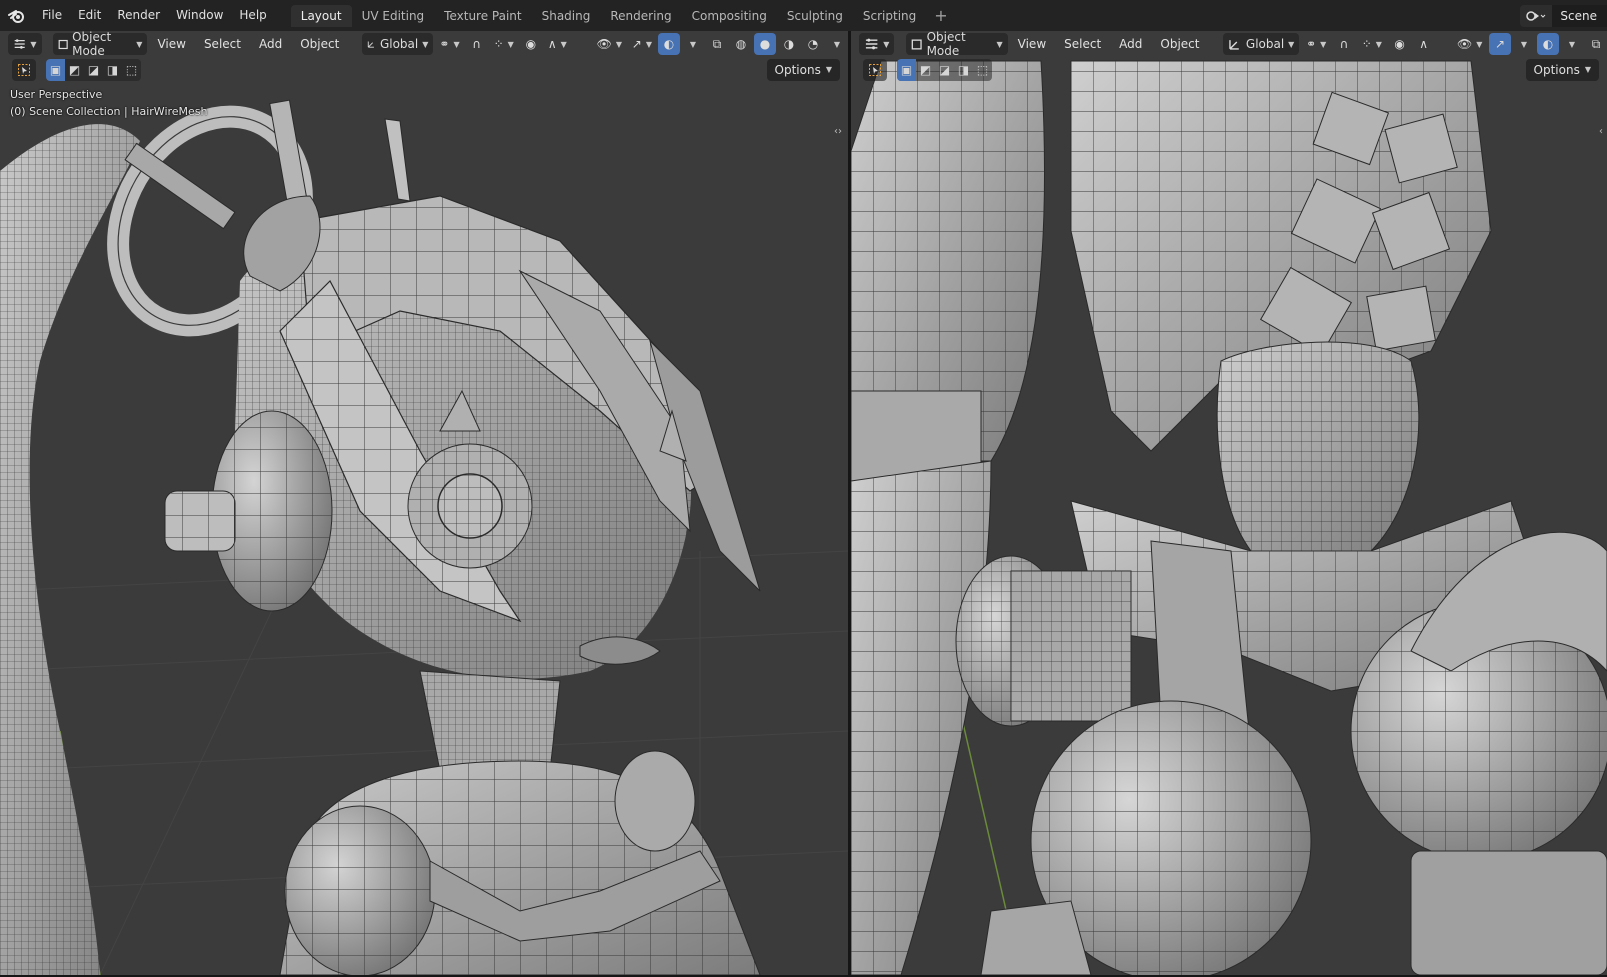 This screenshot has height=977, width=1607. What do you see at coordinates (1579, 16) in the screenshot?
I see `scene-name: Scene` at bounding box center [1579, 16].